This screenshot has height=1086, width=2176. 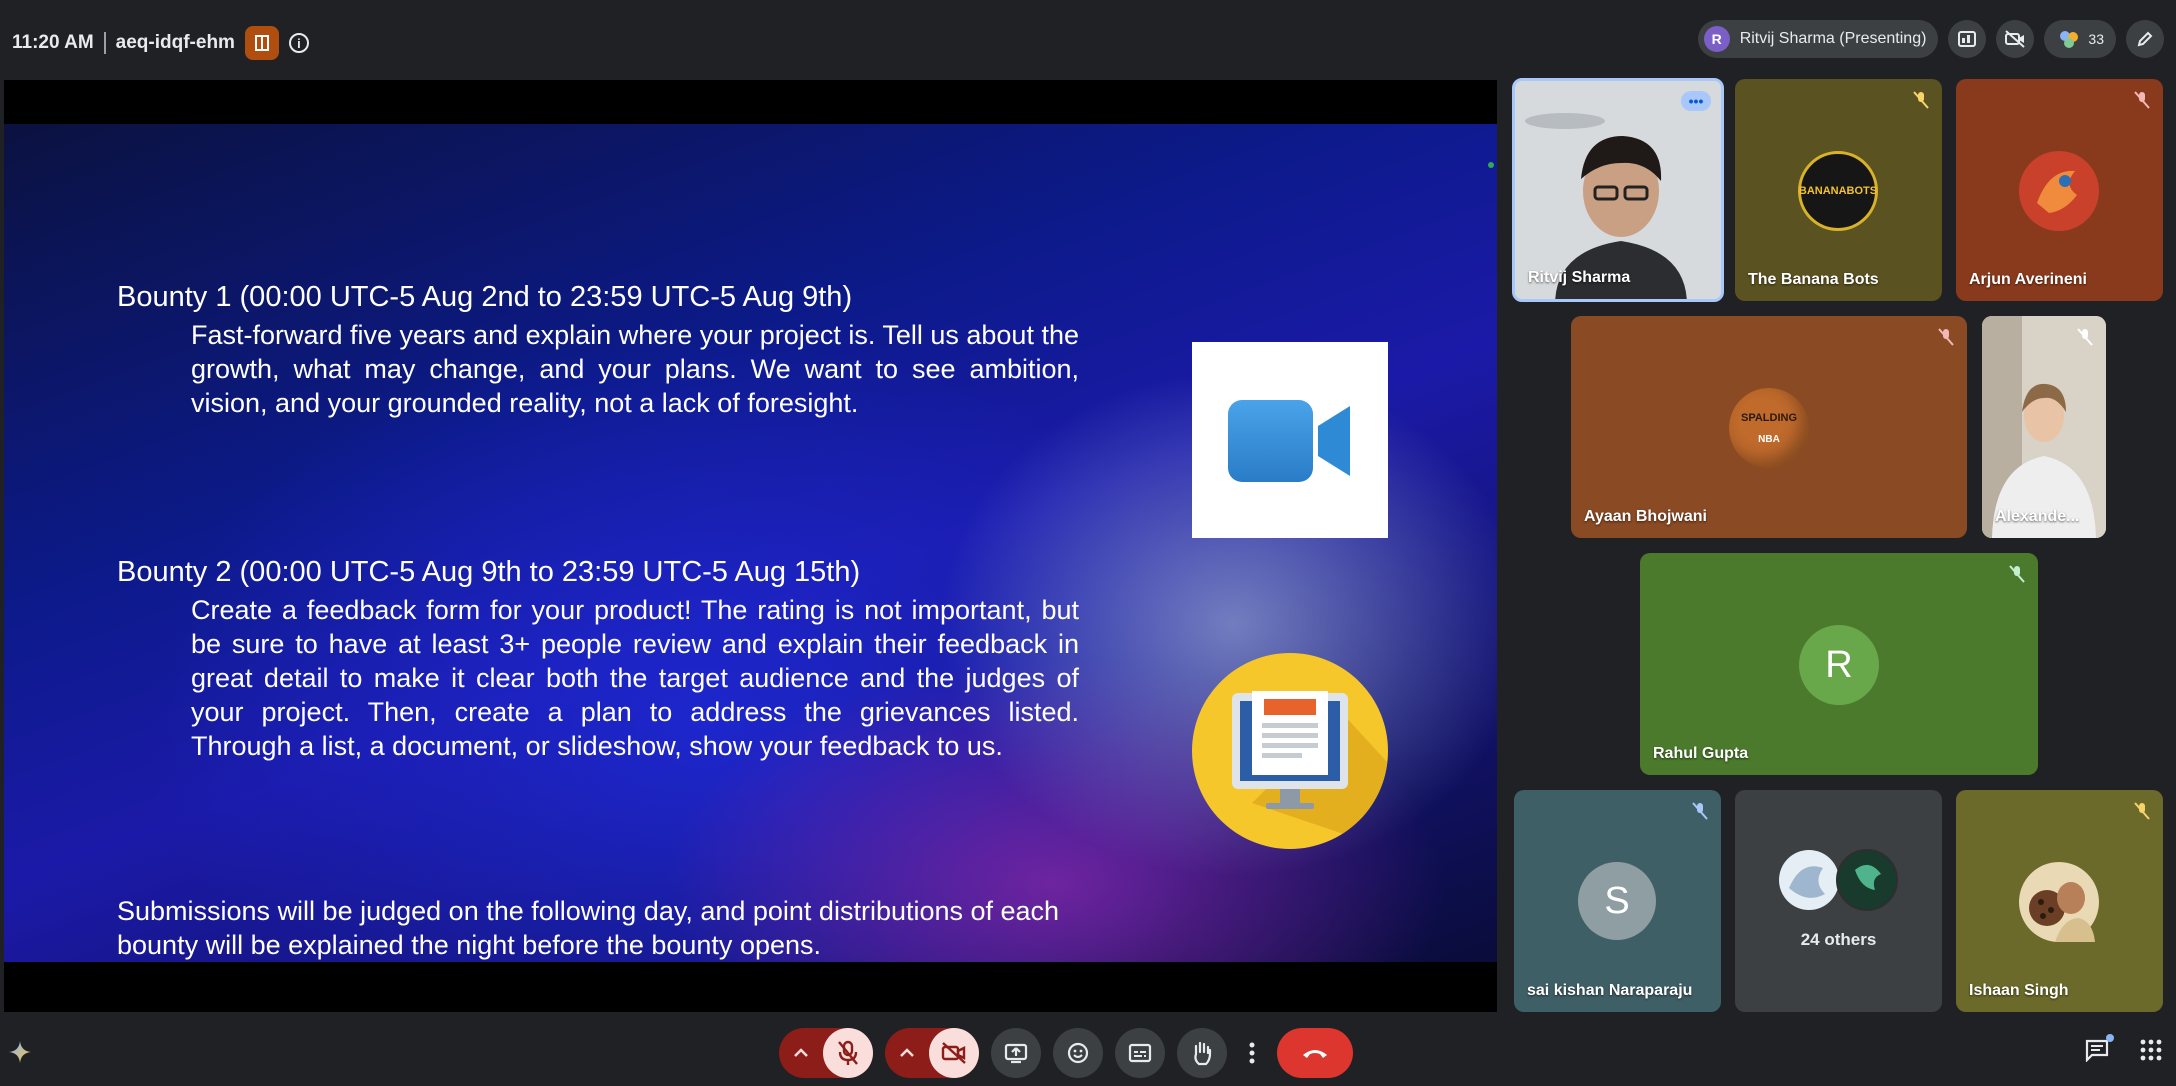 I want to click on clock-time: 11:20 AM, so click(x=53, y=42).